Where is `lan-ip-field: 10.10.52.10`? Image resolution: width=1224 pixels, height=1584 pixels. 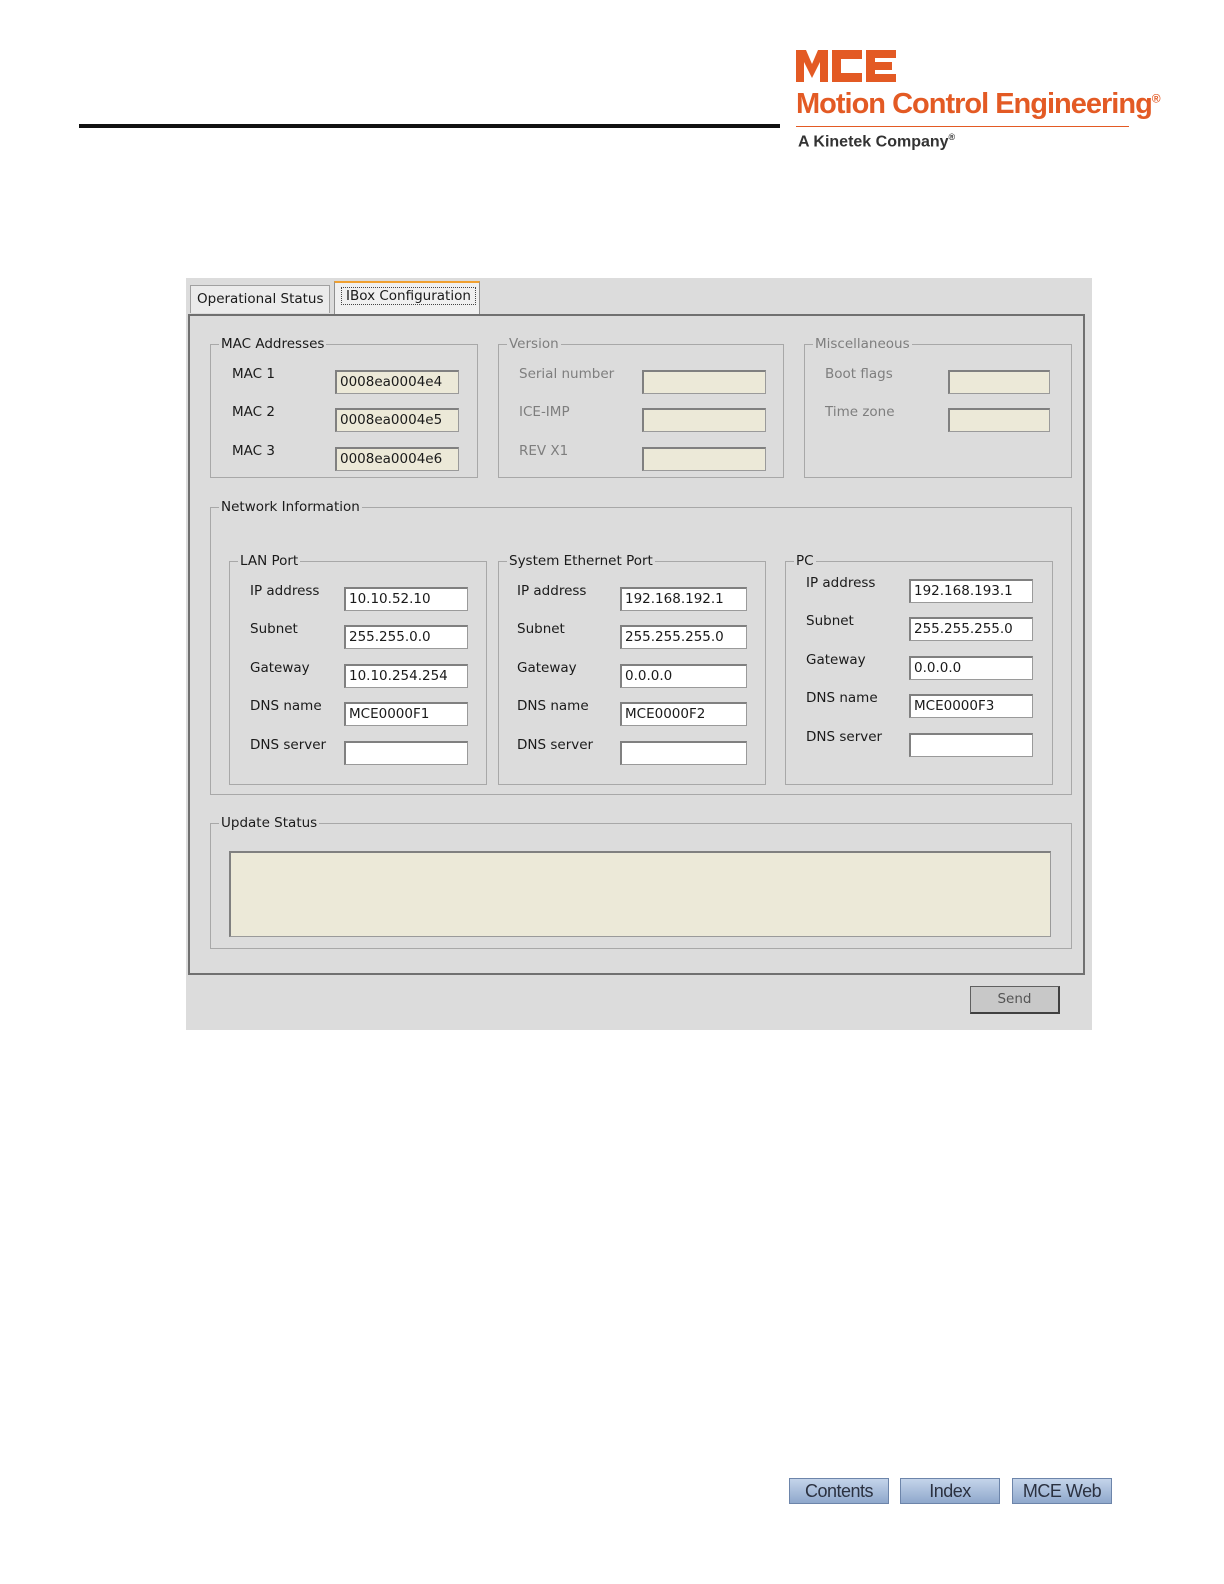 lan-ip-field: 10.10.52.10 is located at coordinates (406, 599).